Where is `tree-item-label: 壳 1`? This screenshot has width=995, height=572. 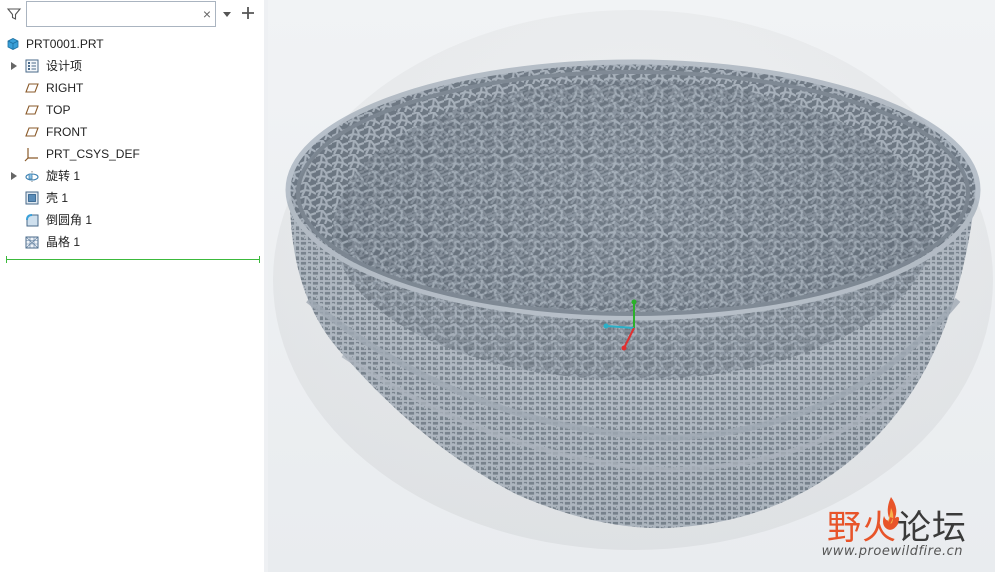 tree-item-label: 壳 1 is located at coordinates (57, 198).